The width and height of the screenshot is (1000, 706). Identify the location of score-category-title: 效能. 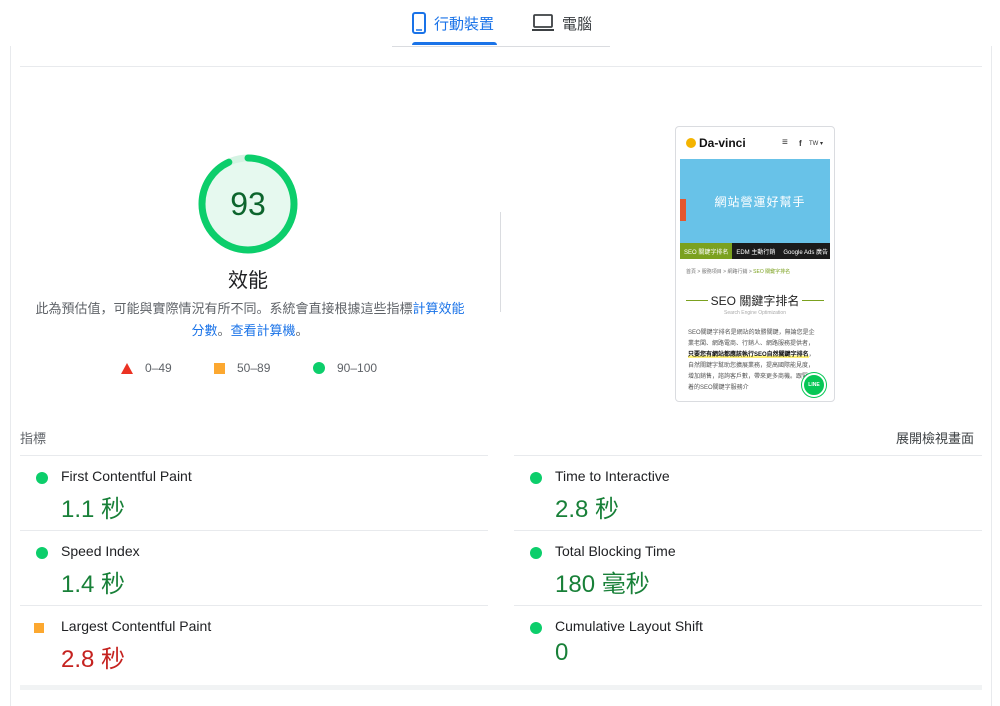
(248, 281).